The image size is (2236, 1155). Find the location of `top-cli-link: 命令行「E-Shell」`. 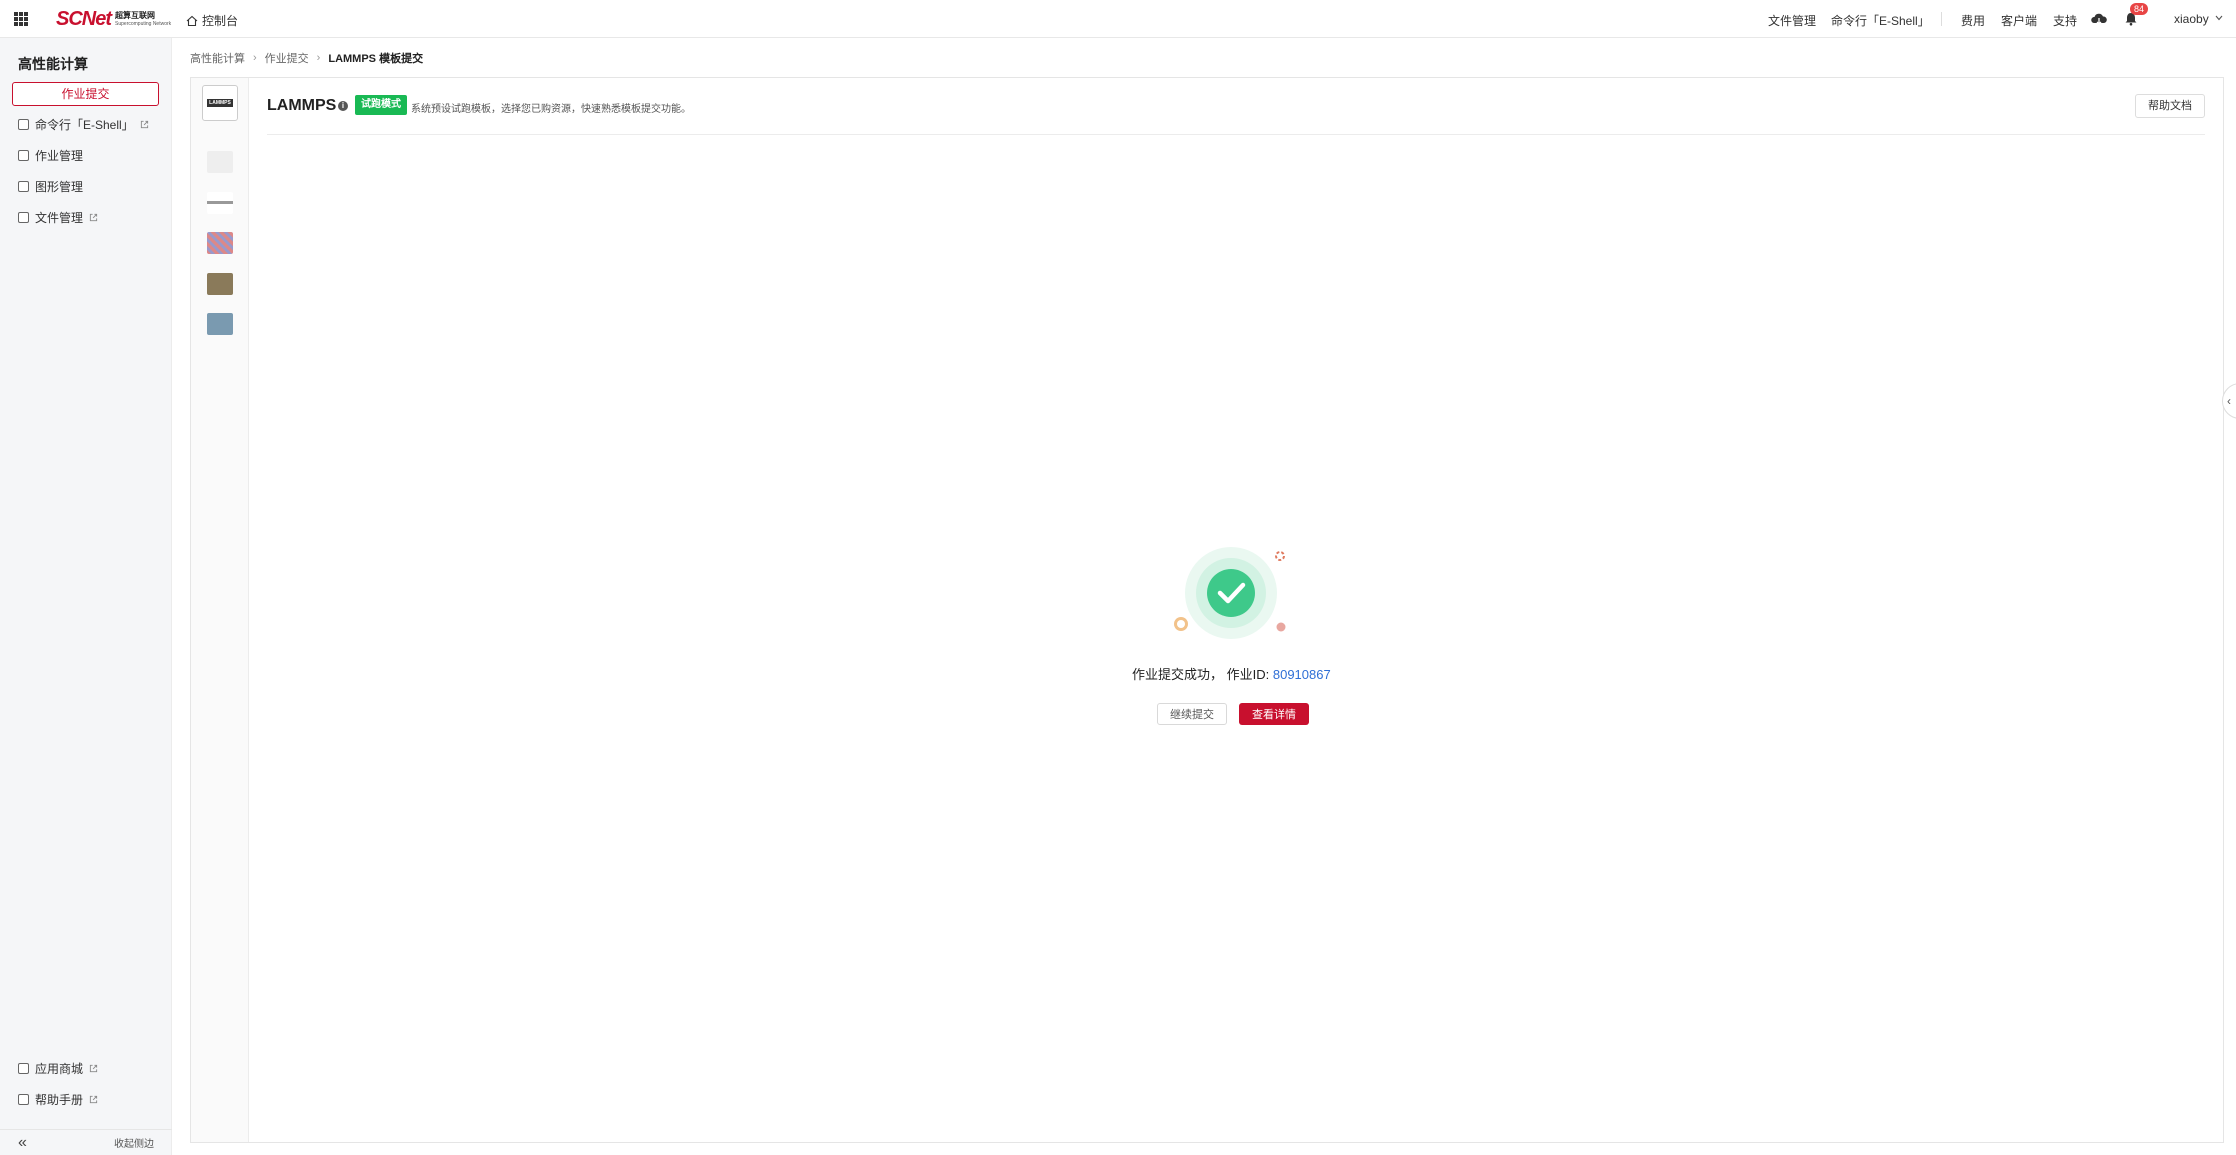

top-cli-link: 命令行「E-Shell」 is located at coordinates (1880, 20).